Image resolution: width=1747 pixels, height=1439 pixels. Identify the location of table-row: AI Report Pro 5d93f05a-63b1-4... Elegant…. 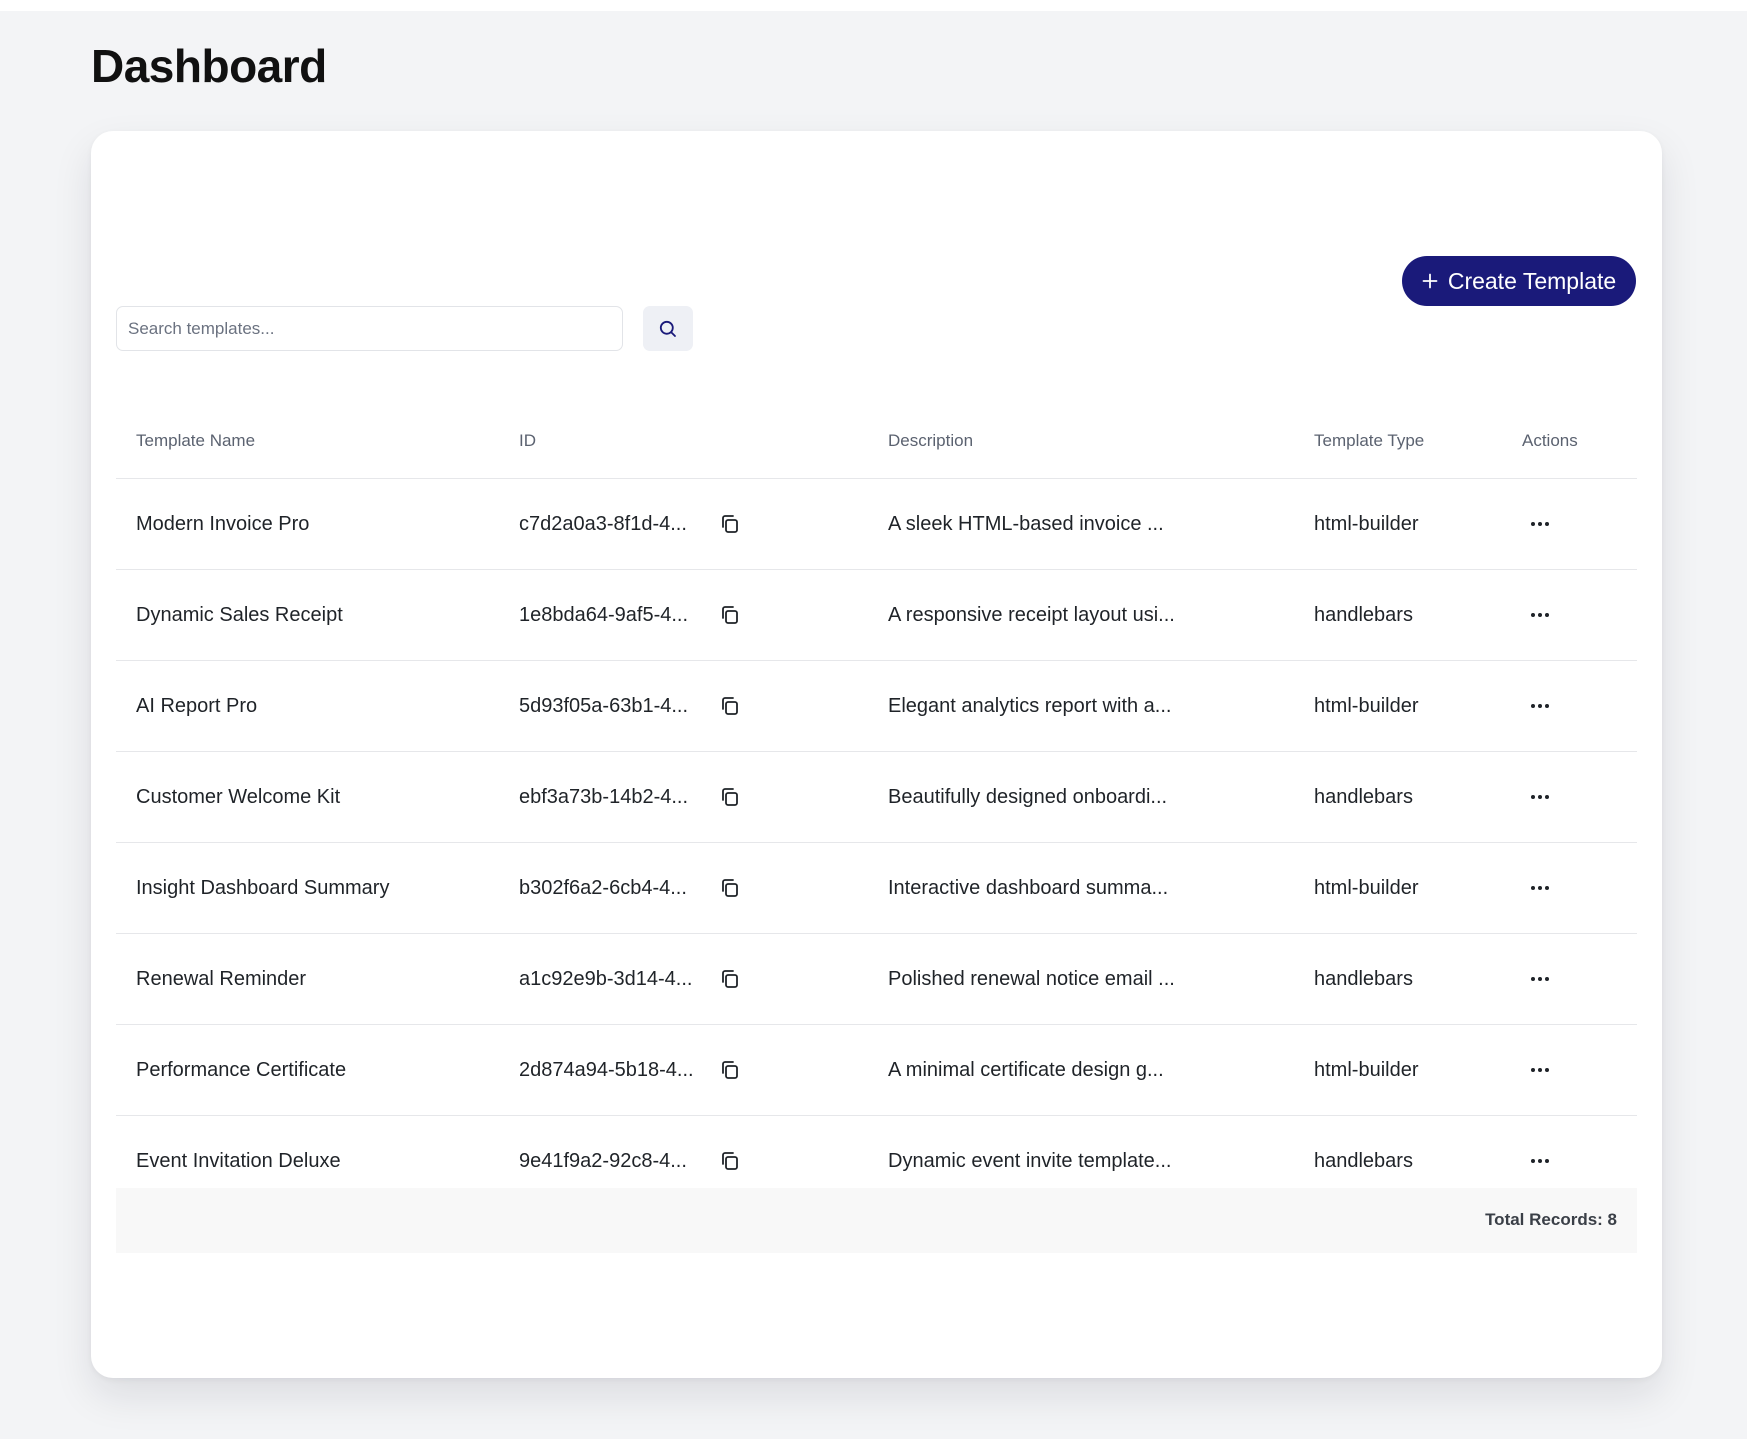
(876, 706).